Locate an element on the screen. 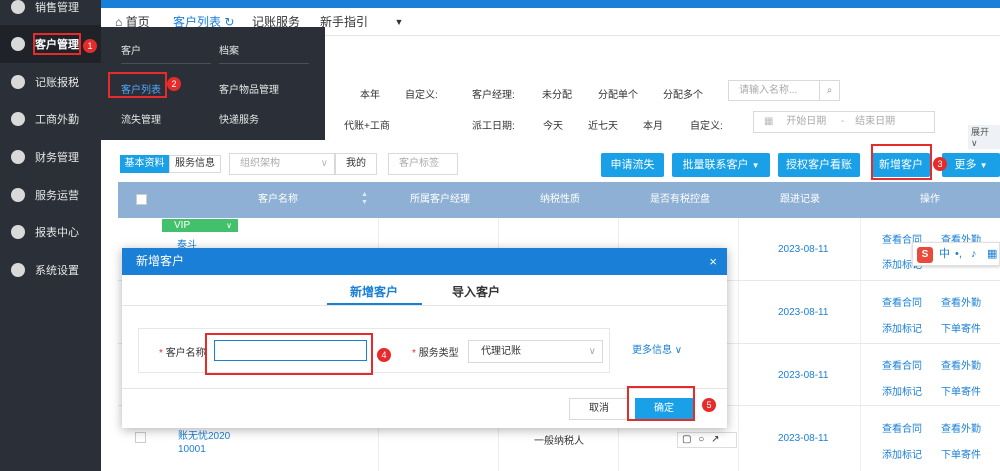 The image size is (1000, 471). sidebar-item-label: 财务管理 is located at coordinates (57, 158).